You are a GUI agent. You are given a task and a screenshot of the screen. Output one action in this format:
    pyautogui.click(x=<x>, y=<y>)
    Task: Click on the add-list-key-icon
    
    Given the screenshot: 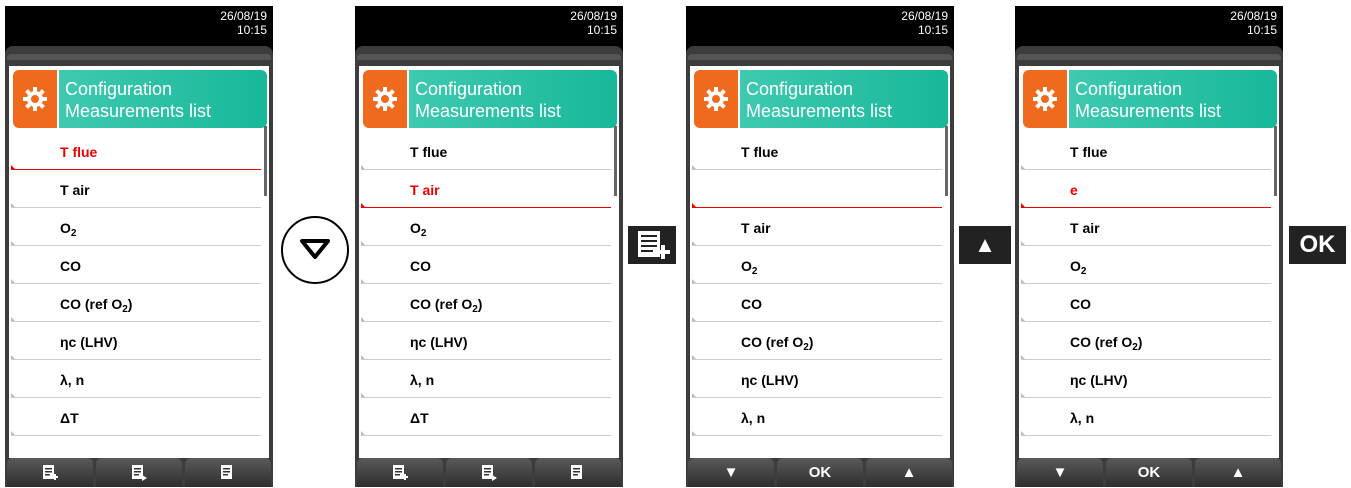 What is the action you would take?
    pyautogui.click(x=652, y=245)
    